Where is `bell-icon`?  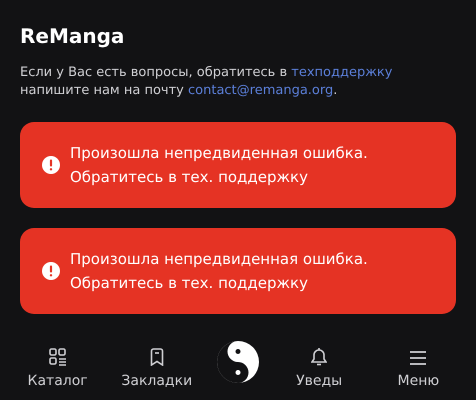
bell-icon is located at coordinates (319, 356).